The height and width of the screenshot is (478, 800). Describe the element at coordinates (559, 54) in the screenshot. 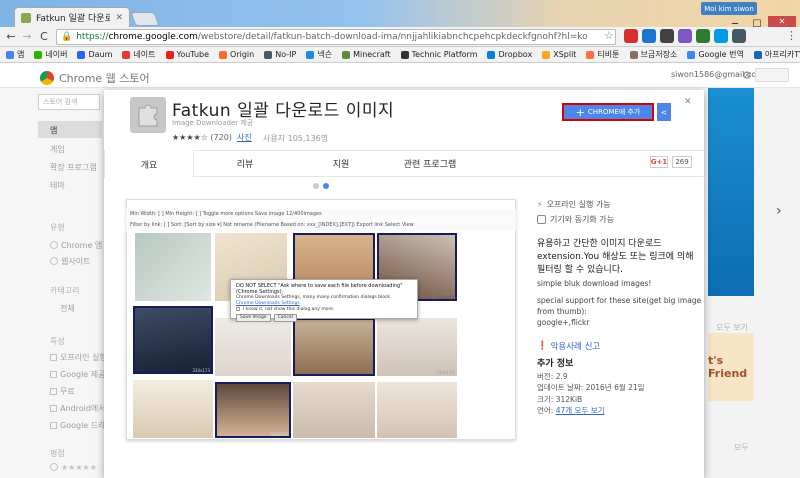

I see `bookmark-item: XSplit` at that location.